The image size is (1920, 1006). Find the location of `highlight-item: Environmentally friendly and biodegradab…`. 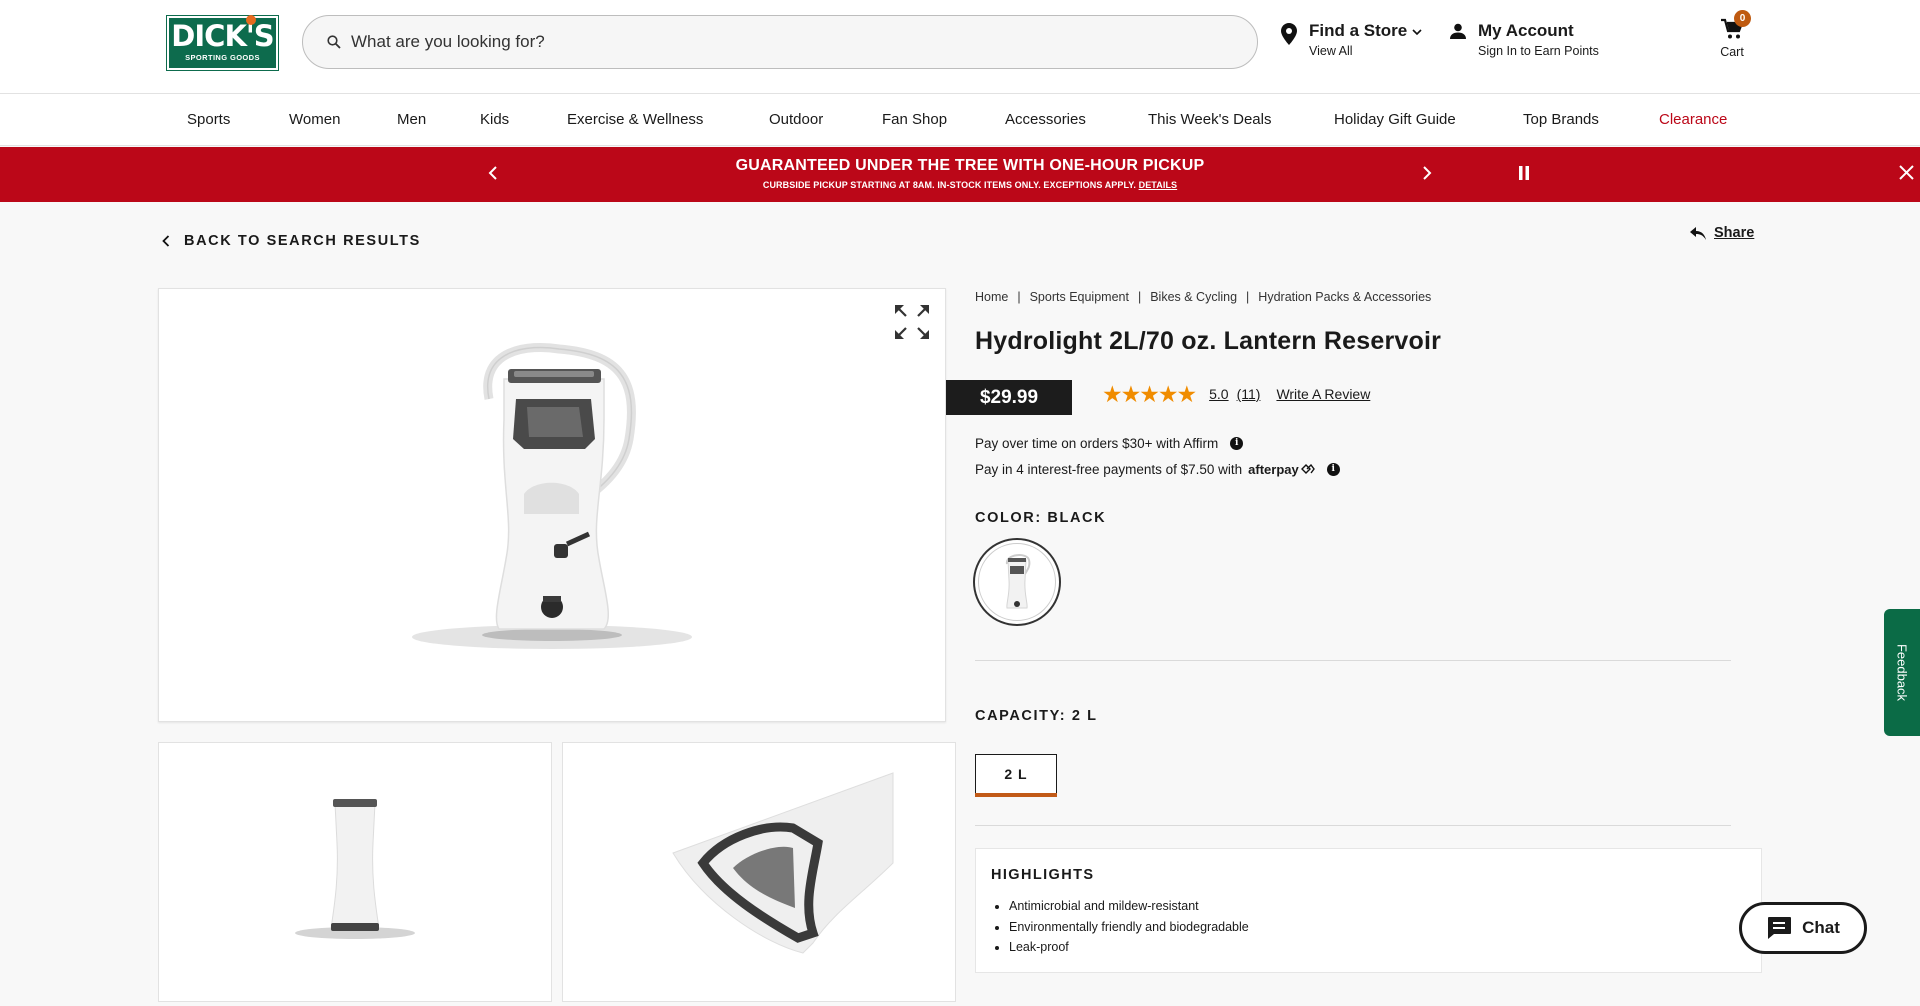

highlight-item: Environmentally friendly and biodegradab… is located at coordinates (1129, 927).